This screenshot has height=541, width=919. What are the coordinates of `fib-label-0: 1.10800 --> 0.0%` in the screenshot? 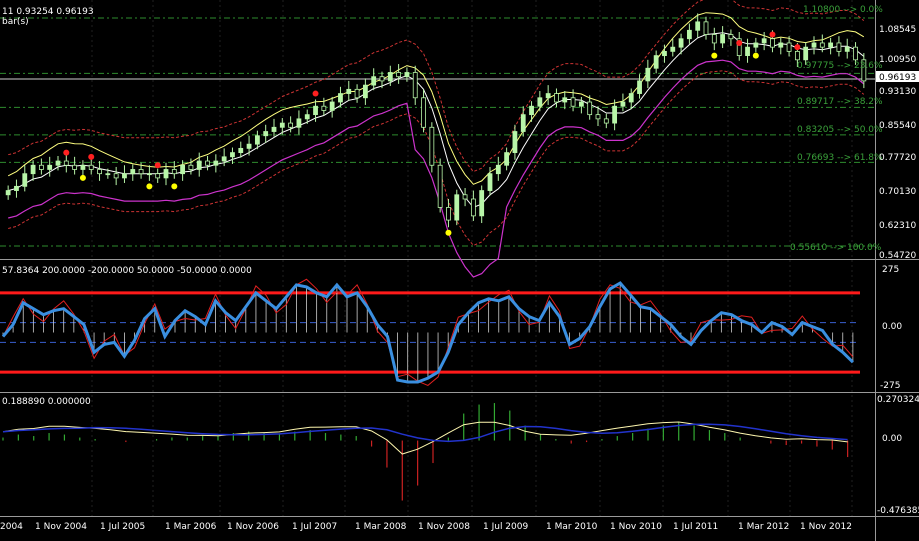 It's located at (843, 10).